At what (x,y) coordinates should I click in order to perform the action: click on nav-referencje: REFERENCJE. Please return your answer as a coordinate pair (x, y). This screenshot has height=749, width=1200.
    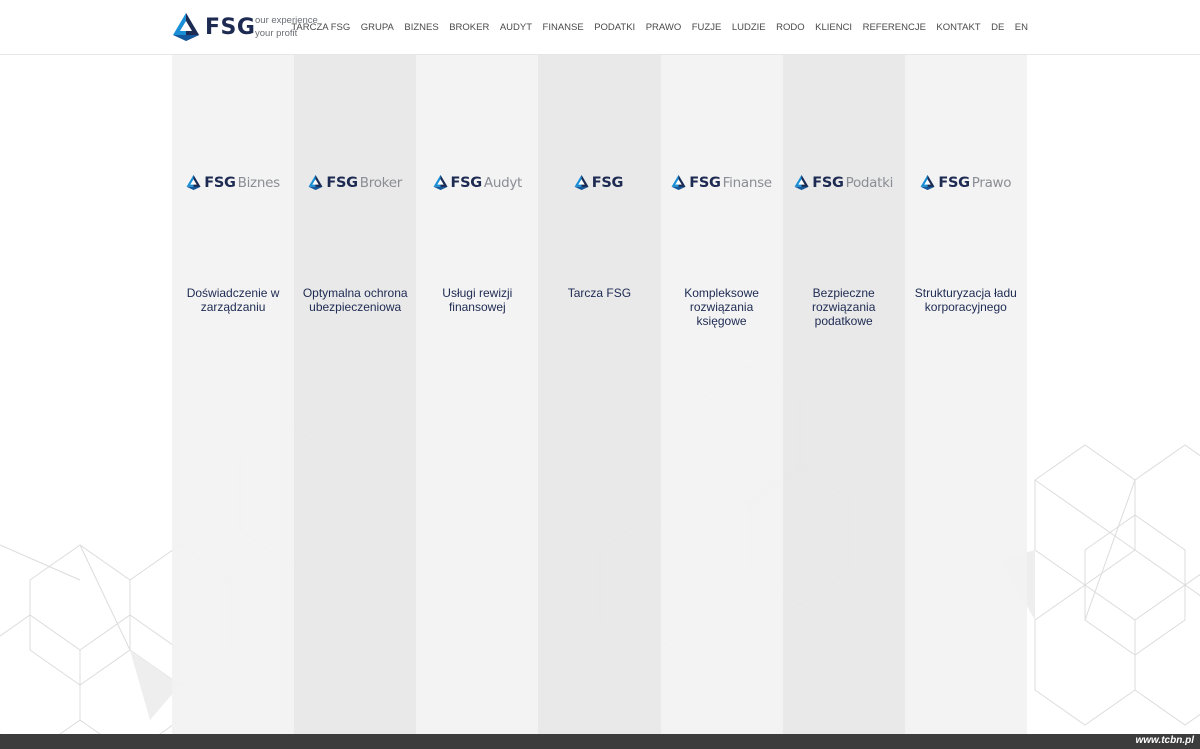
    Looking at the image, I should click on (894, 27).